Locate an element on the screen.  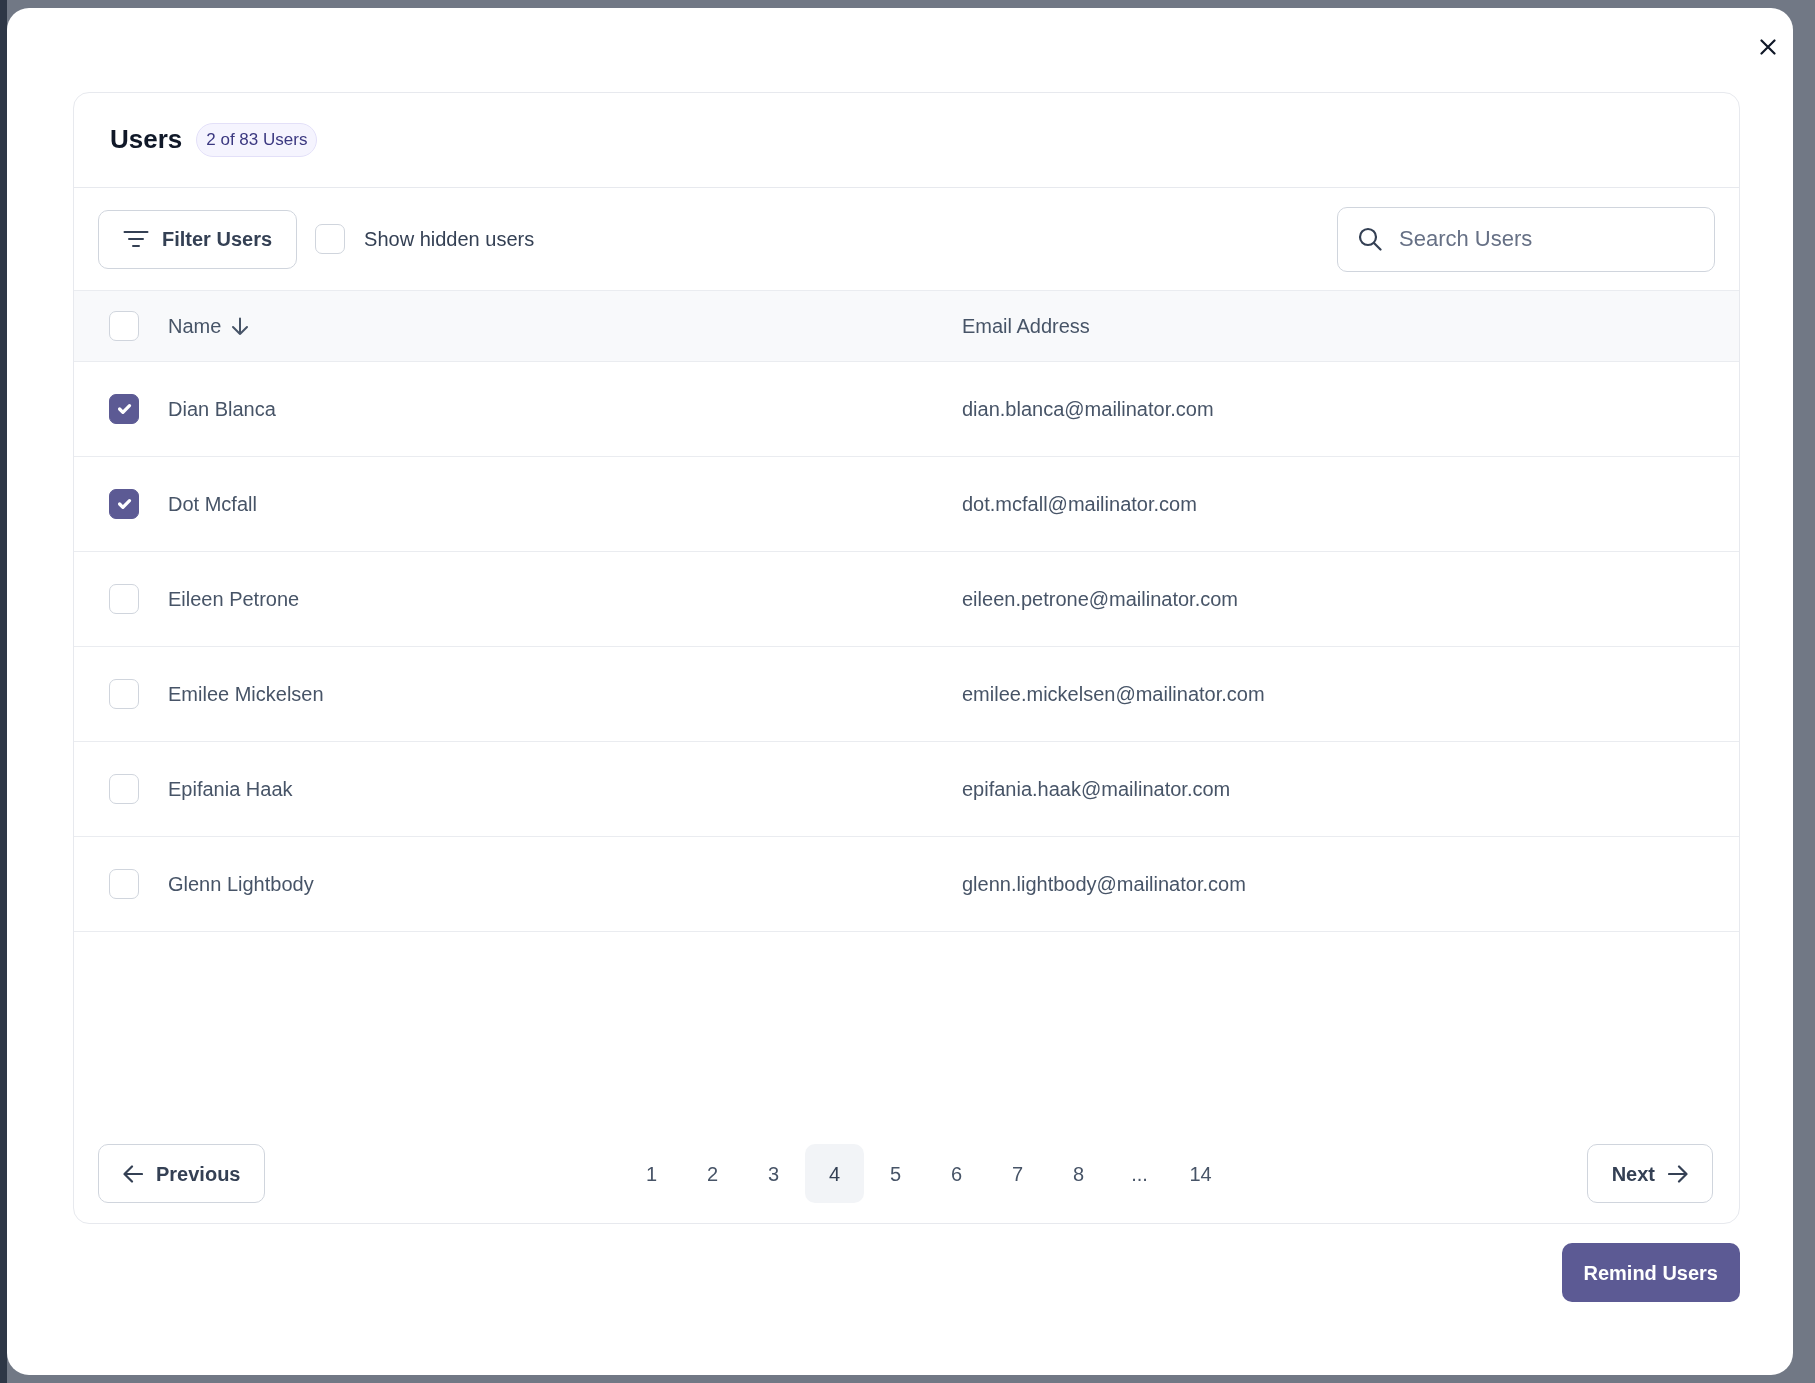
name-cell: Emilee Mickelsen is located at coordinates (246, 694).